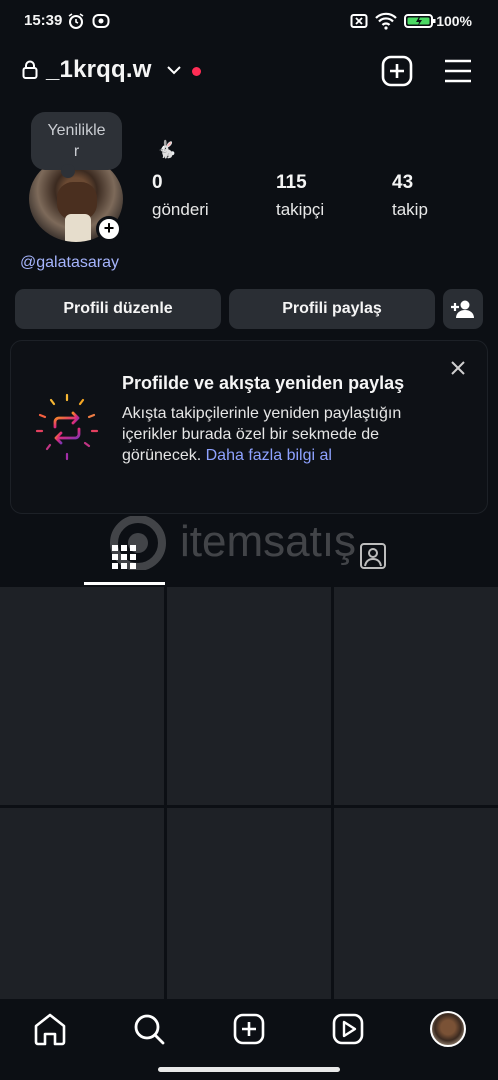  What do you see at coordinates (386, 21) in the screenshot?
I see `wifi-icon` at bounding box center [386, 21].